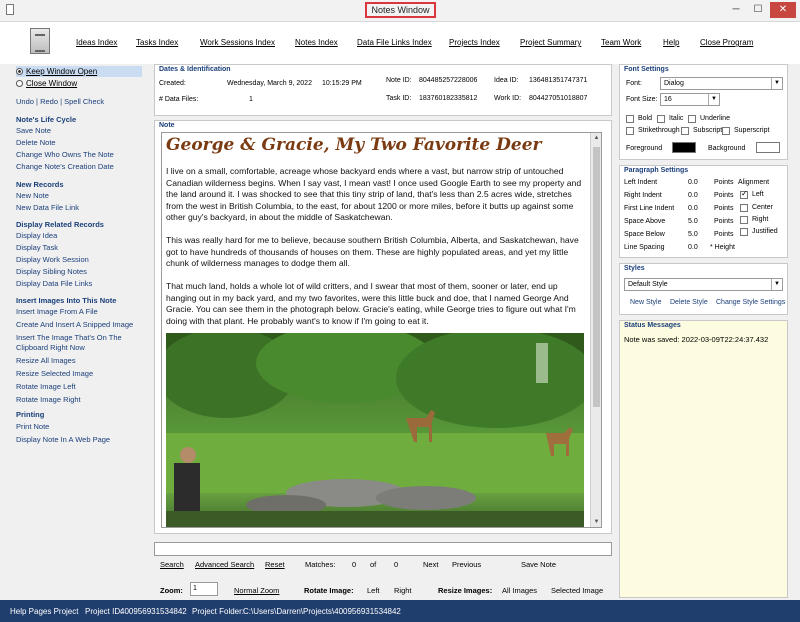 The width and height of the screenshot is (800, 622). I want to click on app-icon, so click(10, 9).